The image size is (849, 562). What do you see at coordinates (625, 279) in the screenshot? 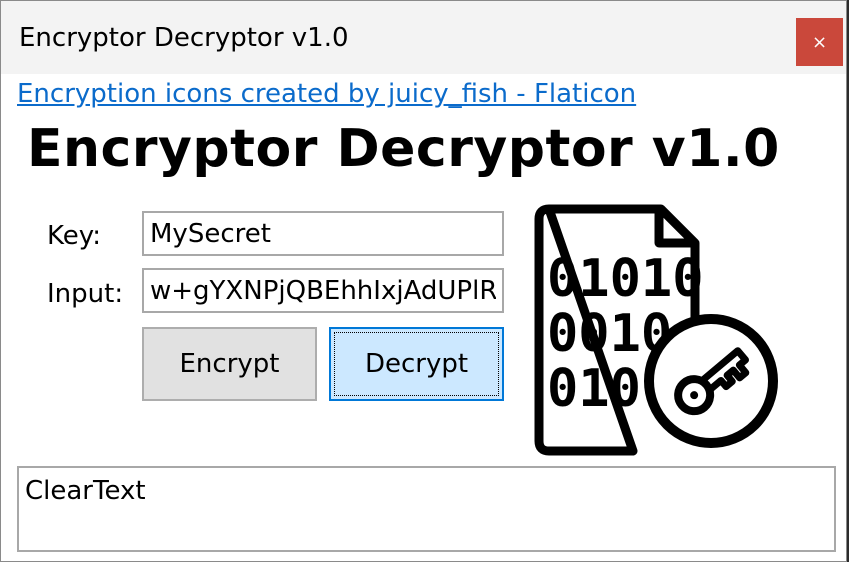
I see `binary-row-1: 01010` at bounding box center [625, 279].